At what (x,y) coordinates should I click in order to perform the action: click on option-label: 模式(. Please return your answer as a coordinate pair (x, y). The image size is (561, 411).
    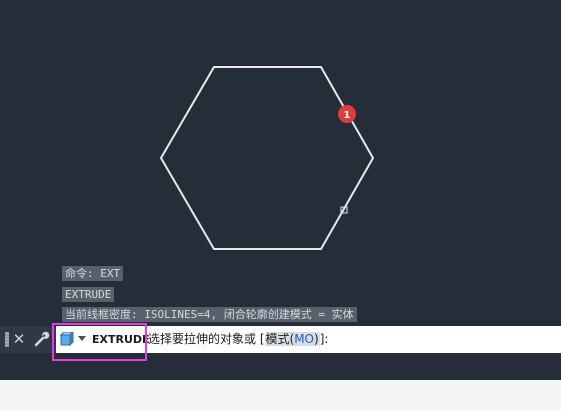
    Looking at the image, I should click on (280, 339).